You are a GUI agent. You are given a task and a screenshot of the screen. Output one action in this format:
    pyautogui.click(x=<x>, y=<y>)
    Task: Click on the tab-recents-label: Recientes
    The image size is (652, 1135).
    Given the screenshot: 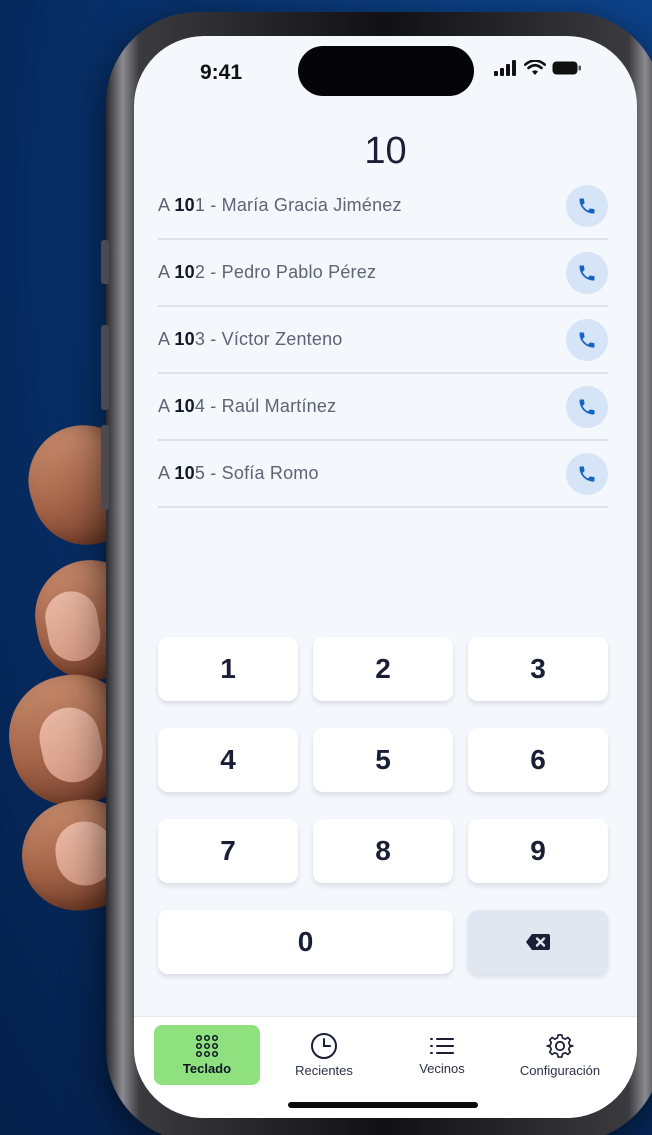 What is the action you would take?
    pyautogui.click(x=324, y=1070)
    